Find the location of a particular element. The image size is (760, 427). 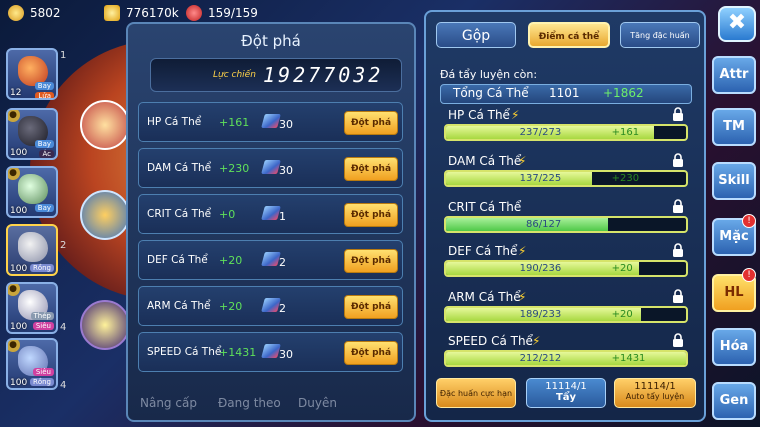

stat-bonus: +230 is located at coordinates (625, 178).